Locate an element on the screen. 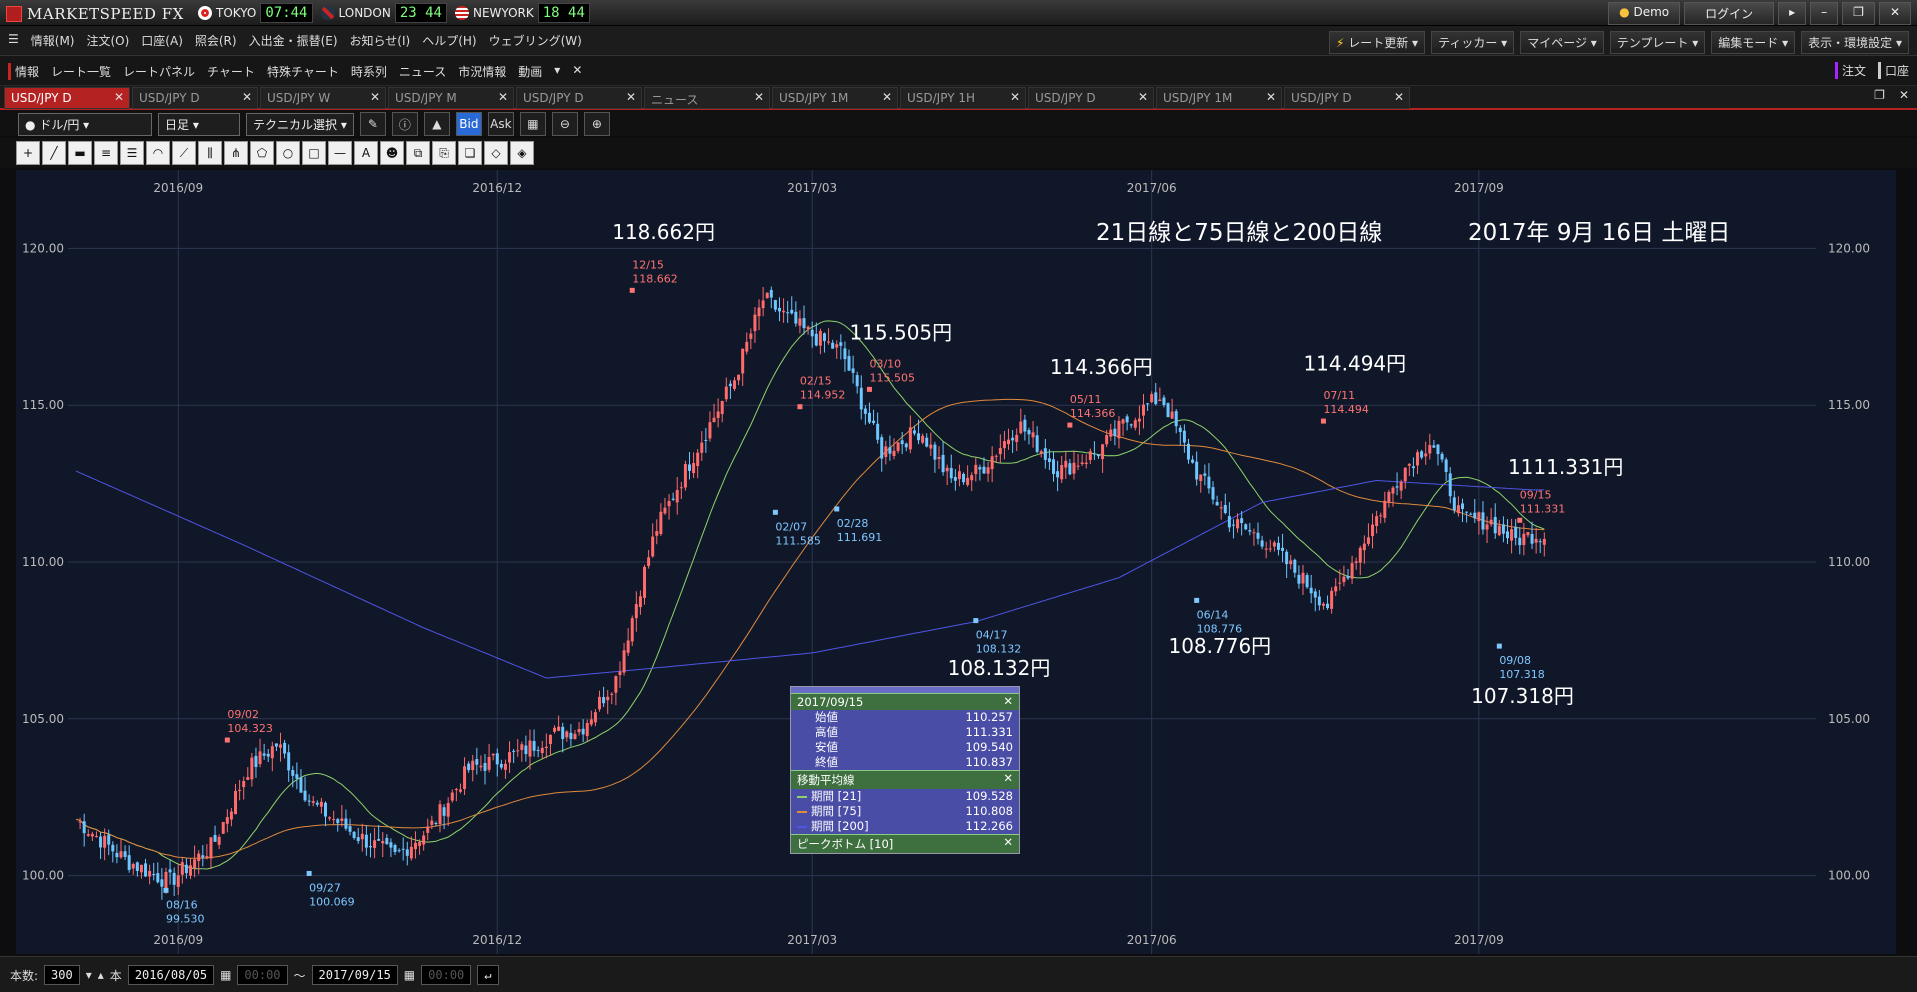 This screenshot has width=1917, height=992. tab-chart: USD/JPY W ✕ is located at coordinates (323, 98).